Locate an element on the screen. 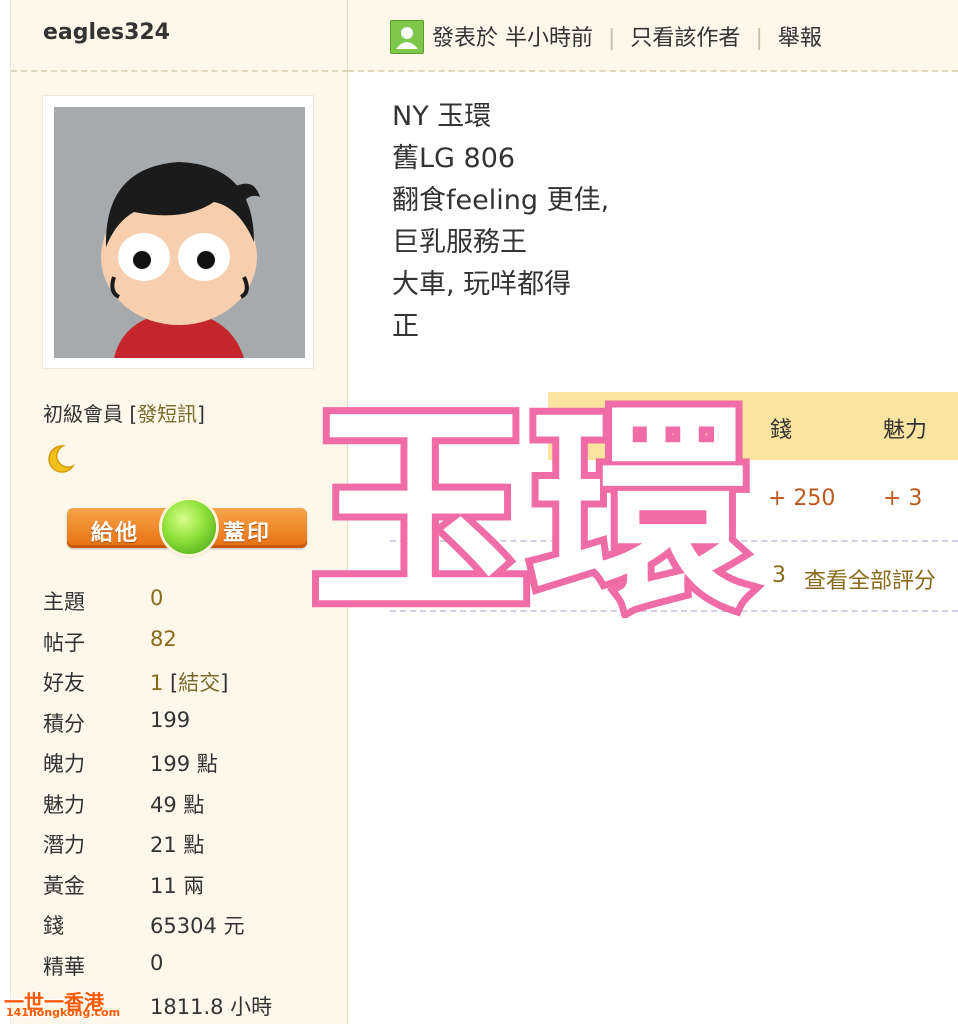 This screenshot has width=958, height=1028. posted-time: 發表於 半小時前 is located at coordinates (512, 38).